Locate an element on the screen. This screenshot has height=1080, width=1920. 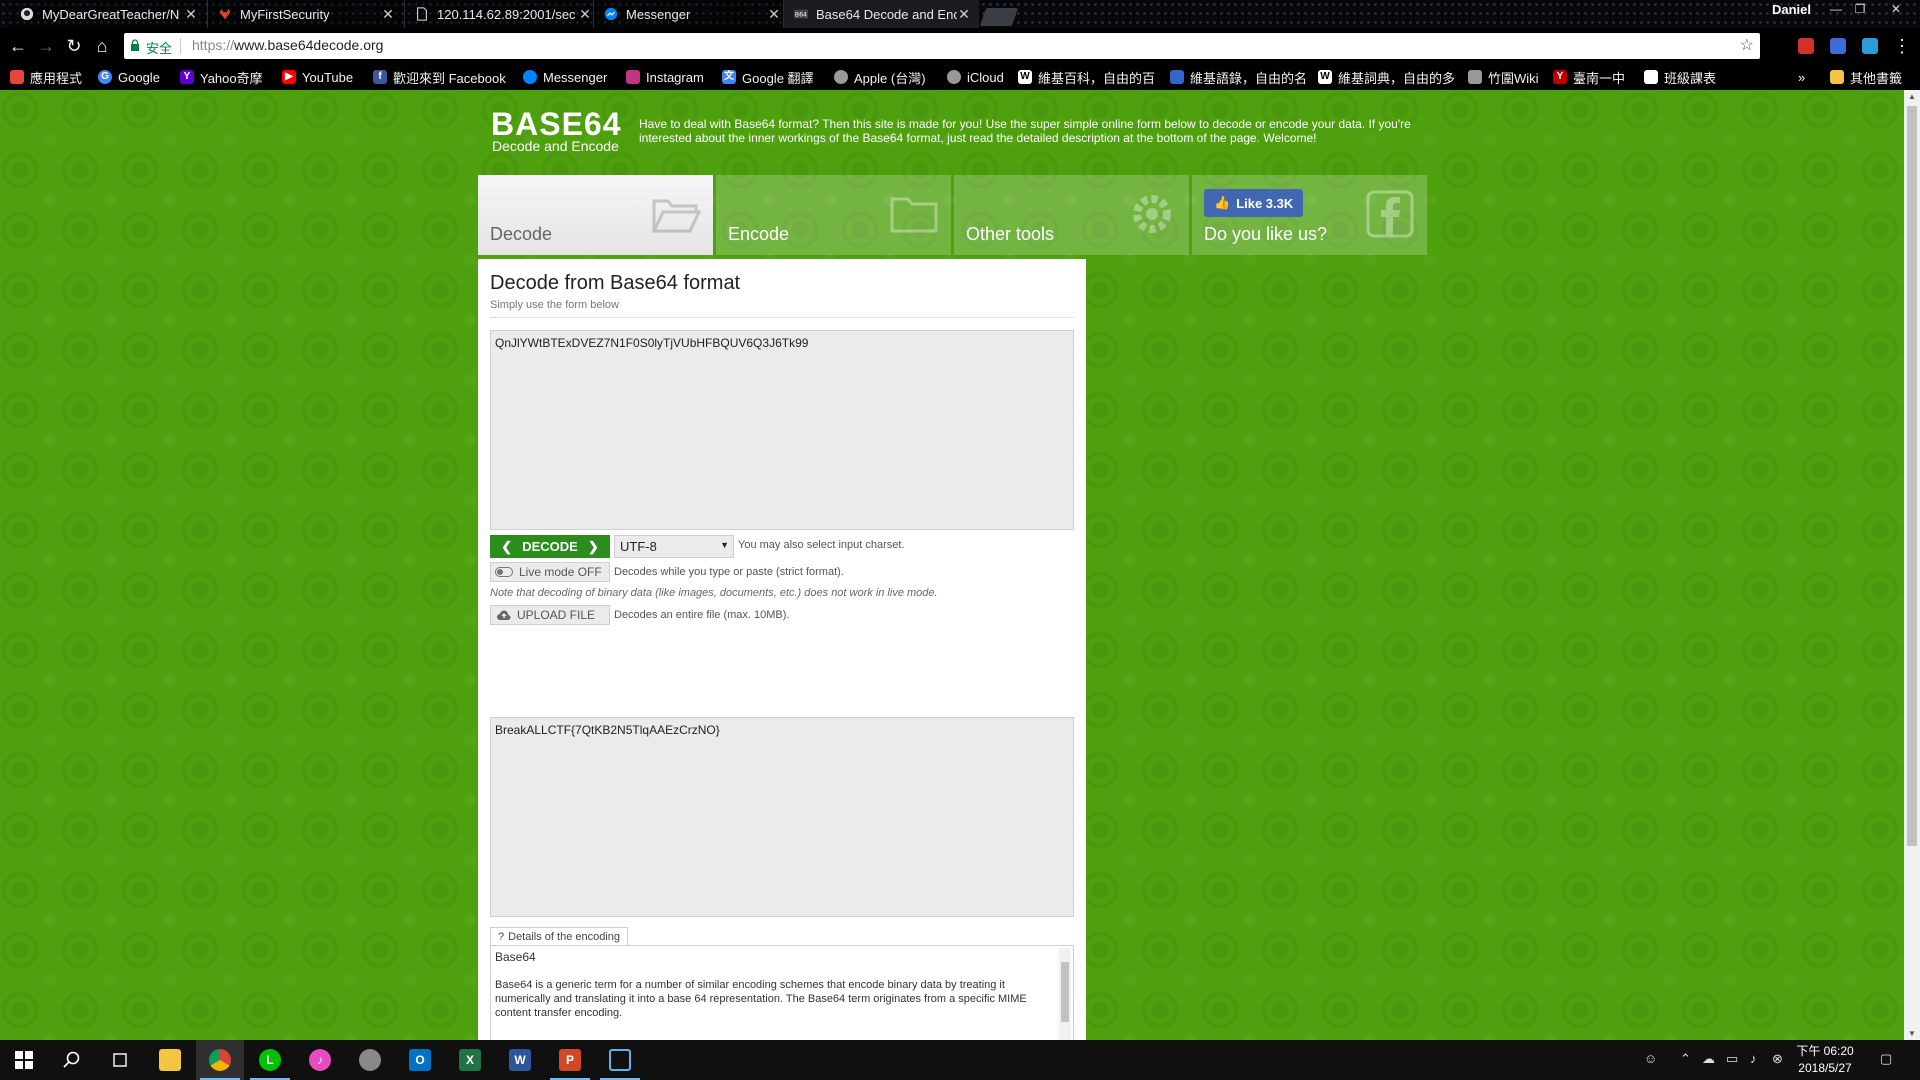
base64-favicon: B64 is located at coordinates (801, 14).